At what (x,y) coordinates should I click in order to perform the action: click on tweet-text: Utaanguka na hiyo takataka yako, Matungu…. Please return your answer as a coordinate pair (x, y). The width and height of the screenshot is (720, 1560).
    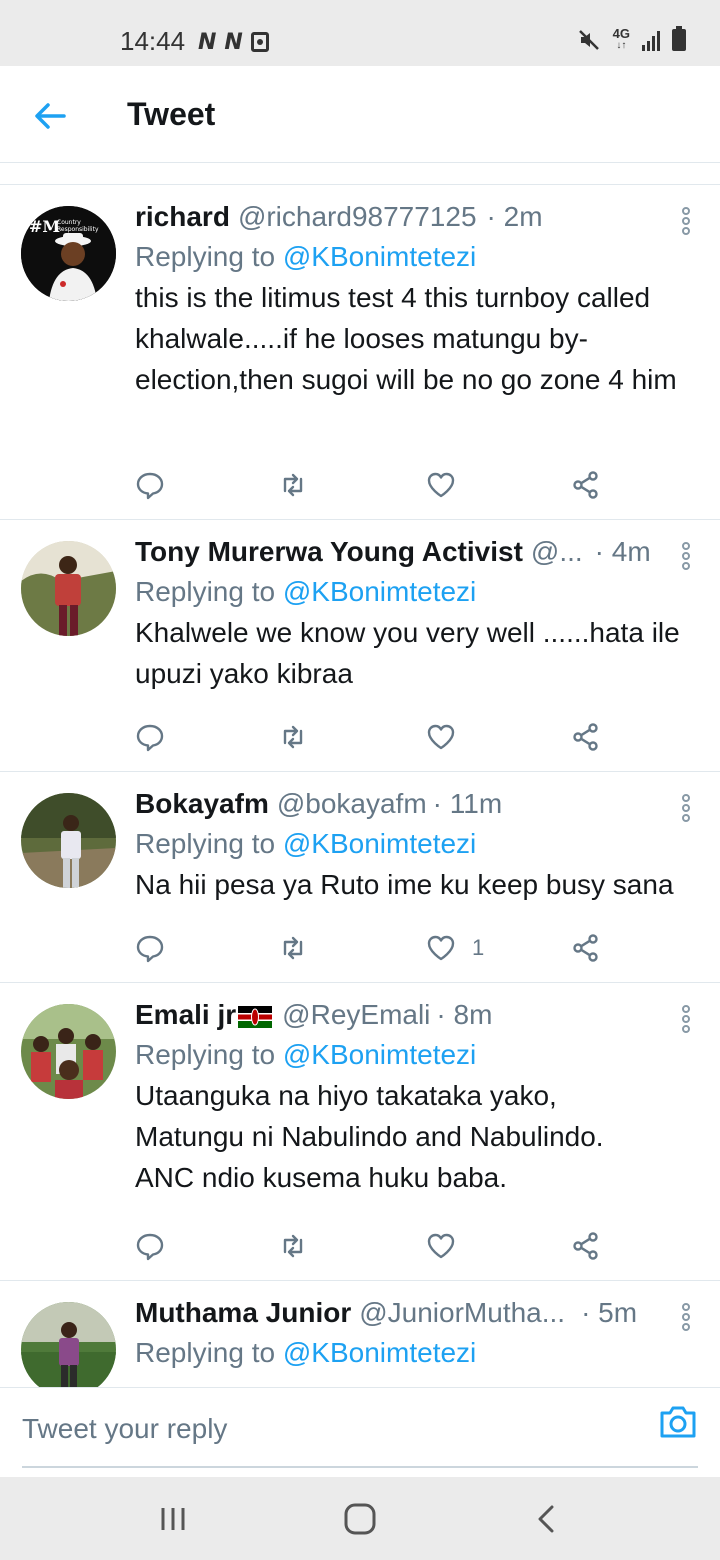
    Looking at the image, I should click on (369, 1136).